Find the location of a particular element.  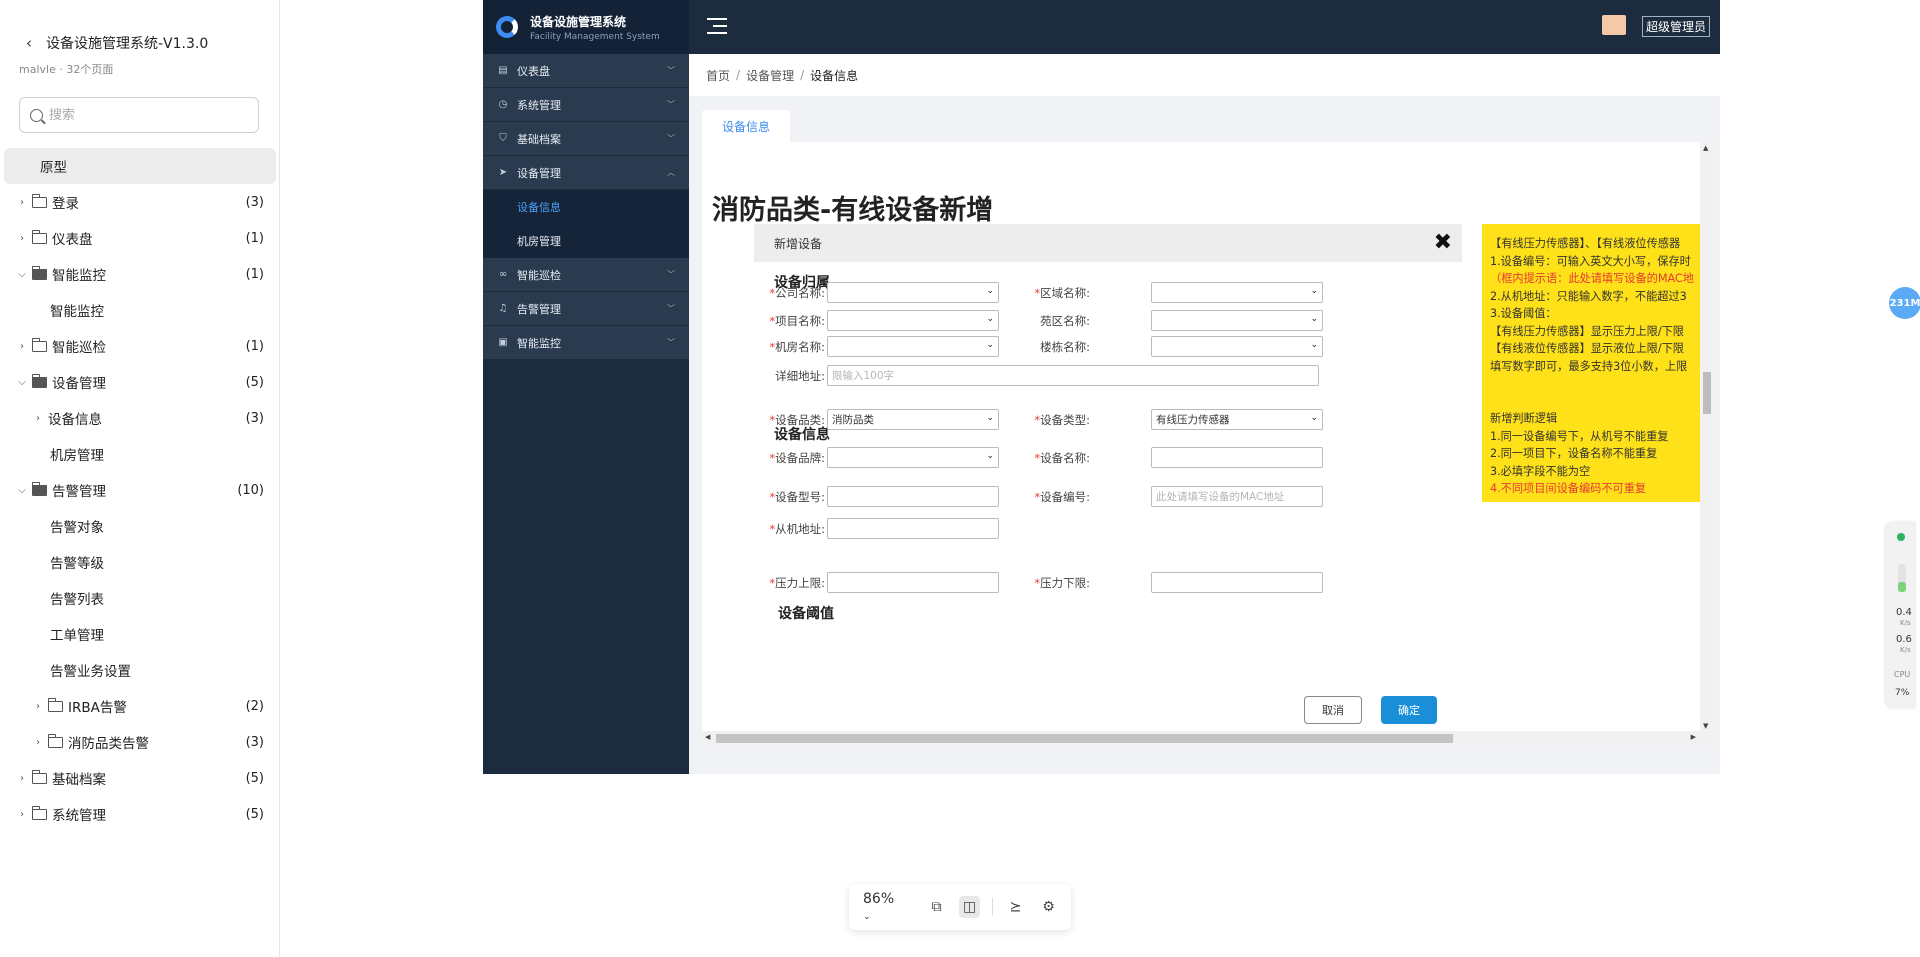

tree-item: ⌵ 智能监控 (1) is located at coordinates (140, 274).